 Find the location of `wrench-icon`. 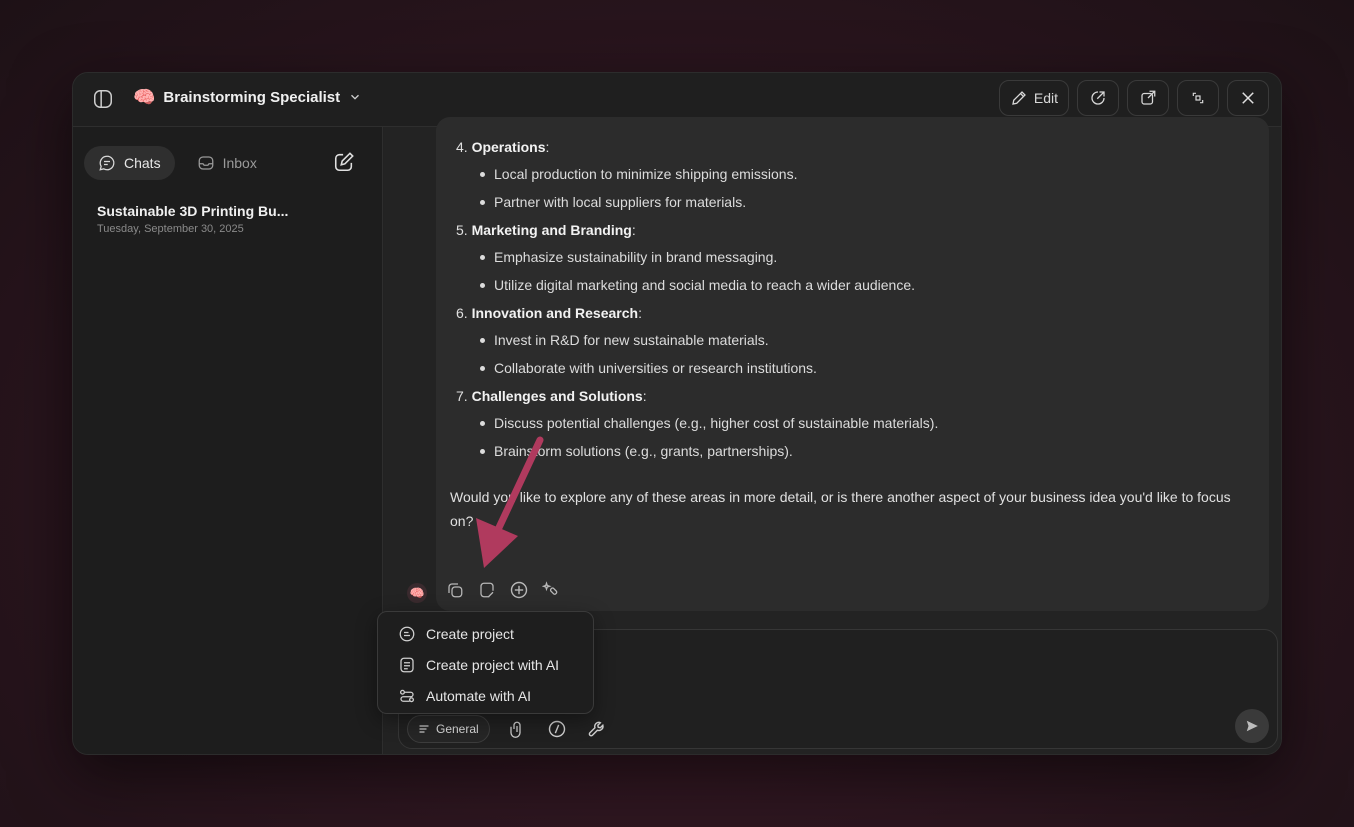

wrench-icon is located at coordinates (597, 729).